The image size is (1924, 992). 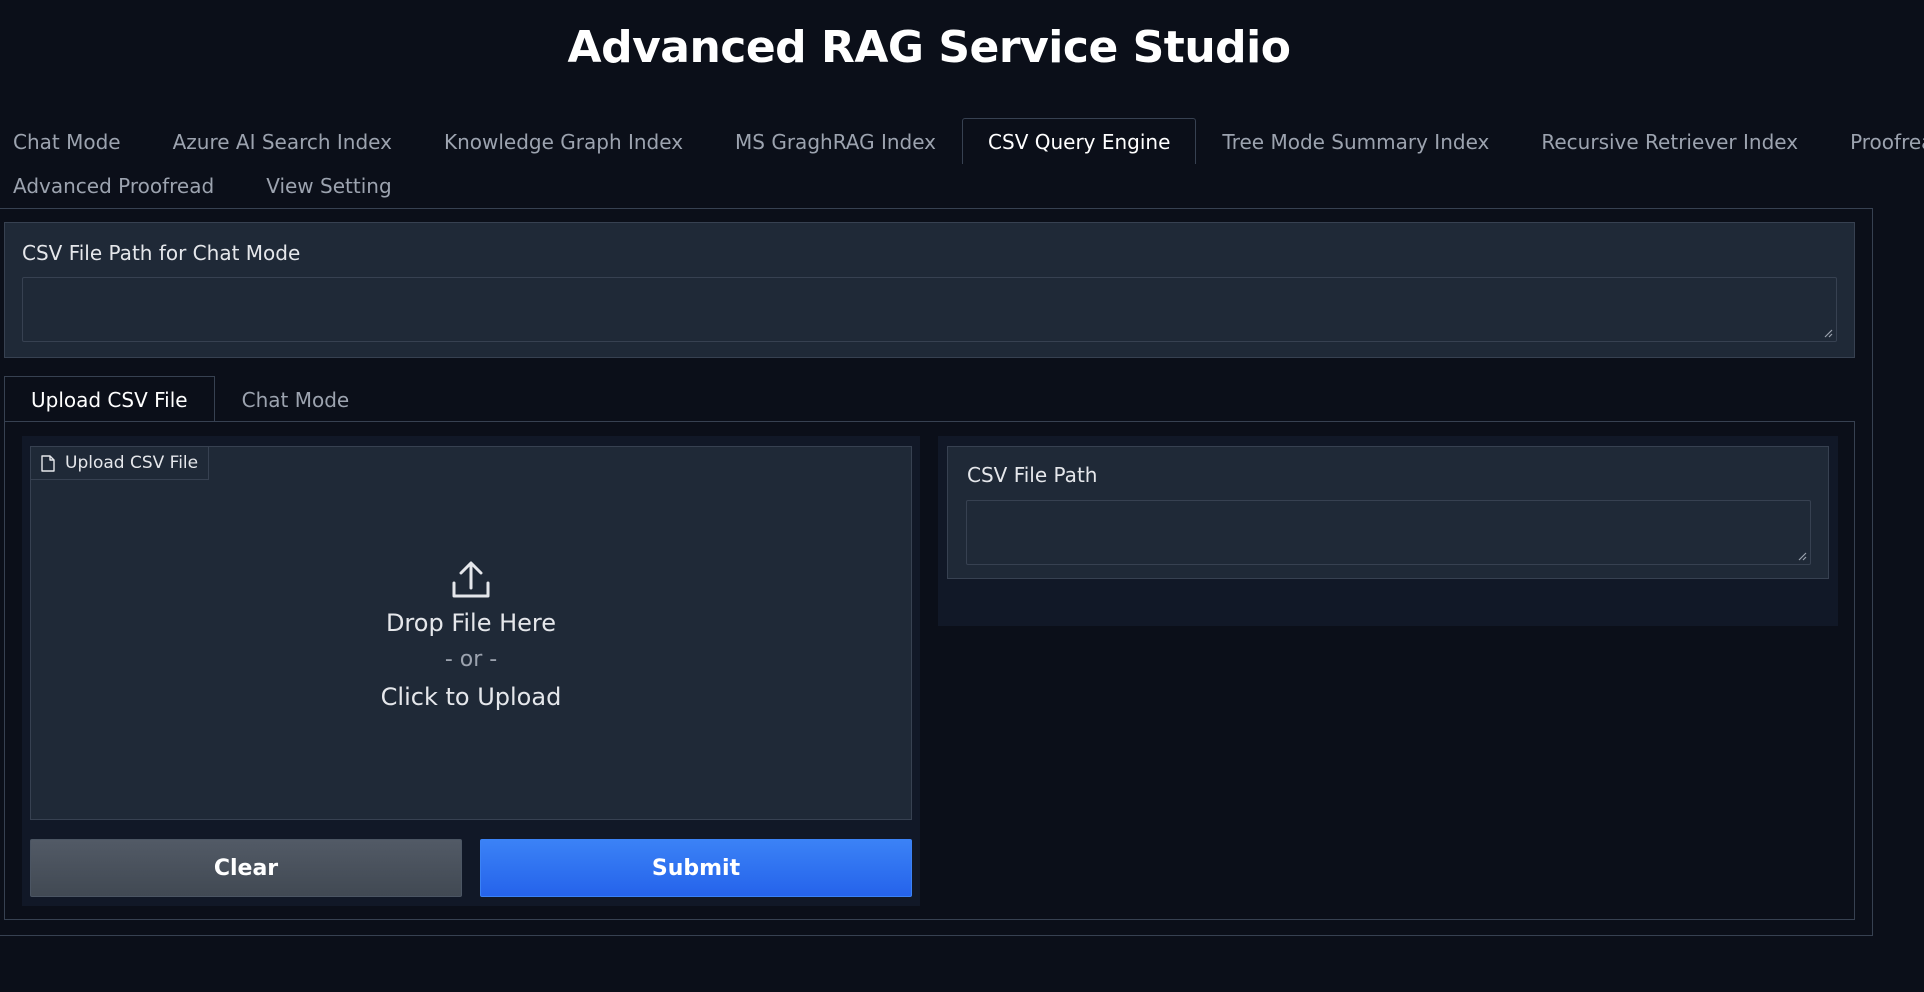 What do you see at coordinates (73, 141) in the screenshot?
I see `tab-chat-mode: Chat Mode` at bounding box center [73, 141].